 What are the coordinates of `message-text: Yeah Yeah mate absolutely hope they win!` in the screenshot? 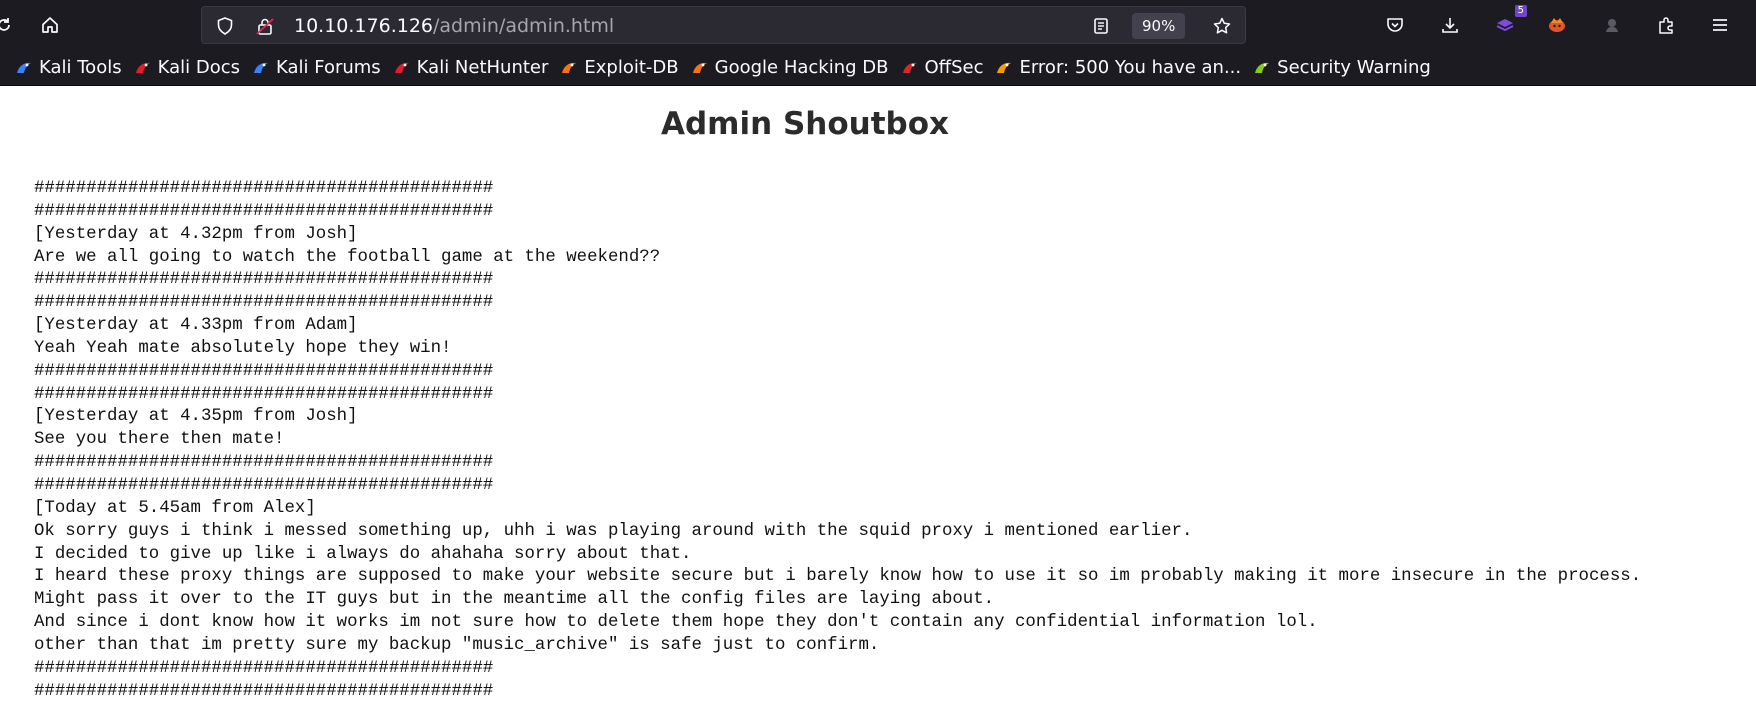 It's located at (243, 348).